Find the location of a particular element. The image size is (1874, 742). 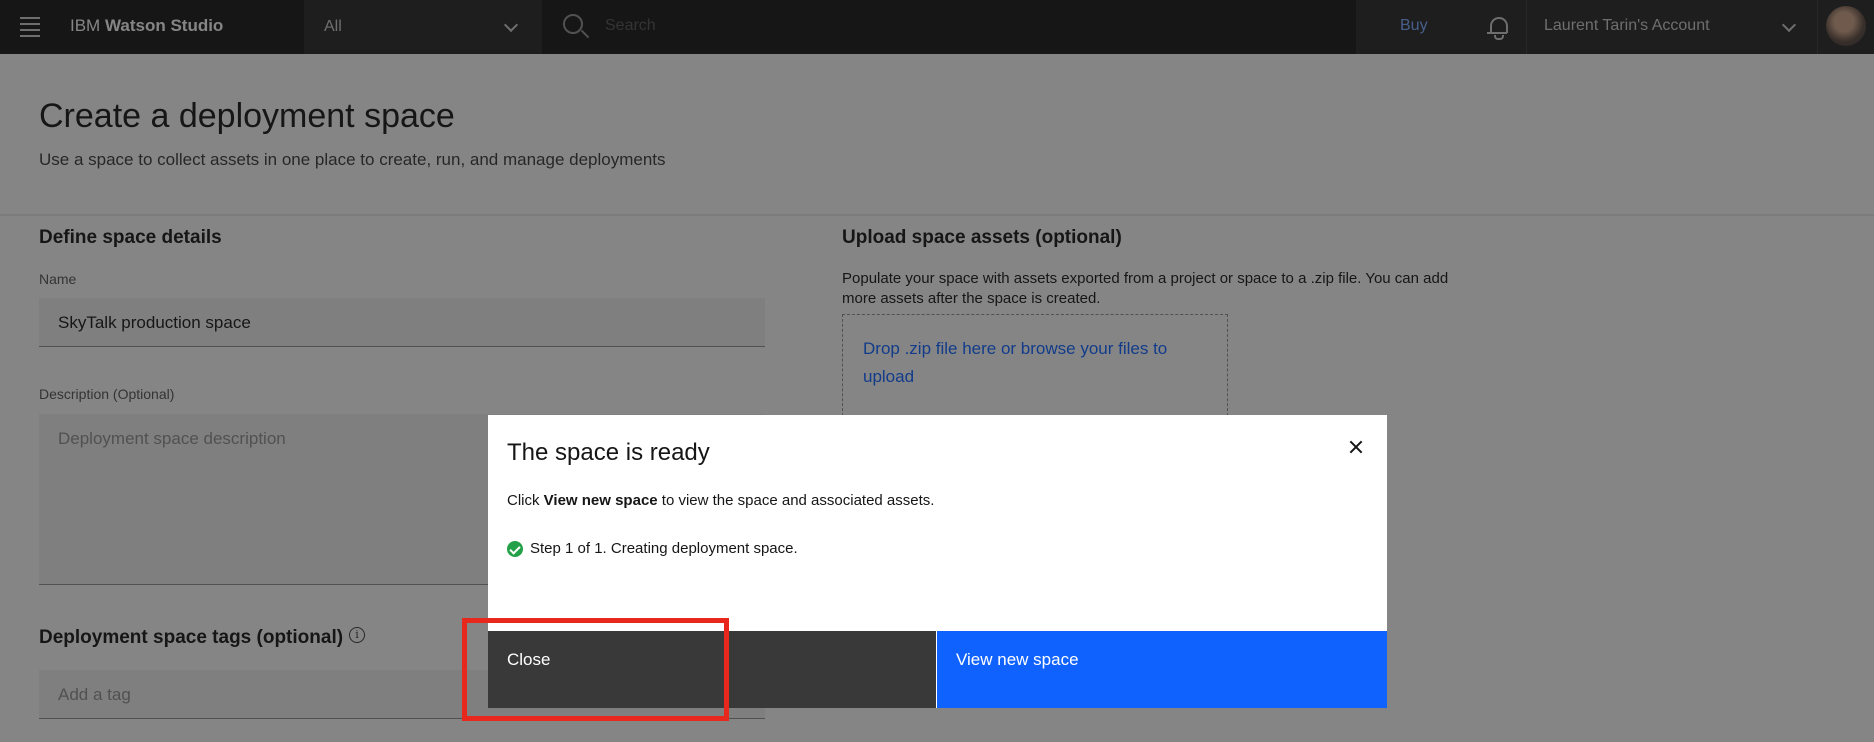

view-new-space-label: View new space is located at coordinates (1017, 659).